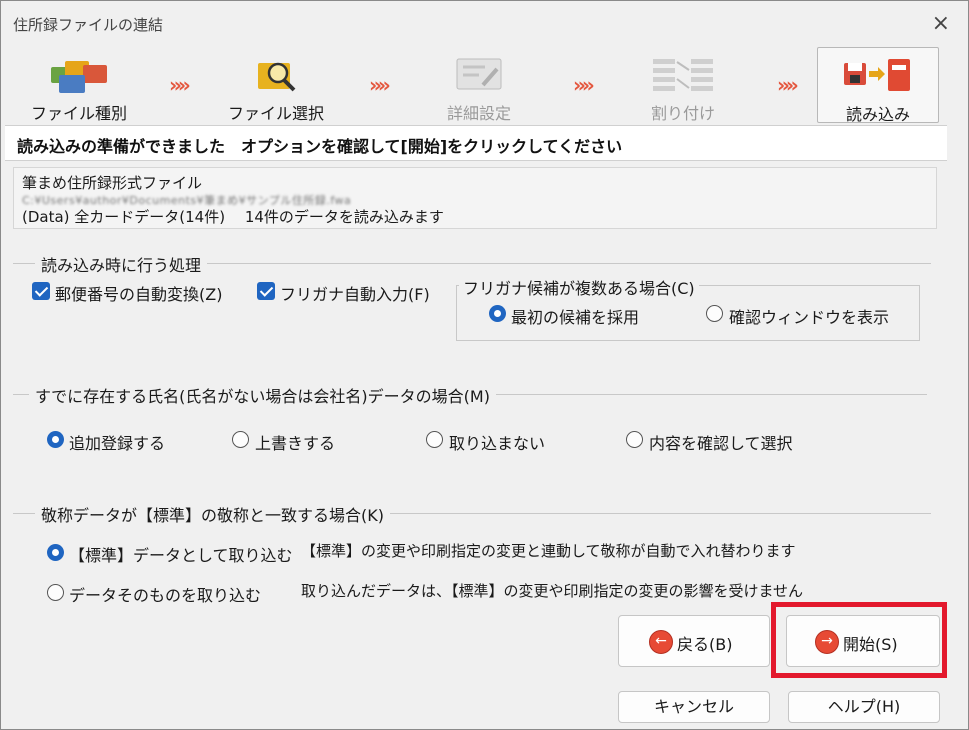  What do you see at coordinates (240, 439) in the screenshot?
I see `radio-overwrite` at bounding box center [240, 439].